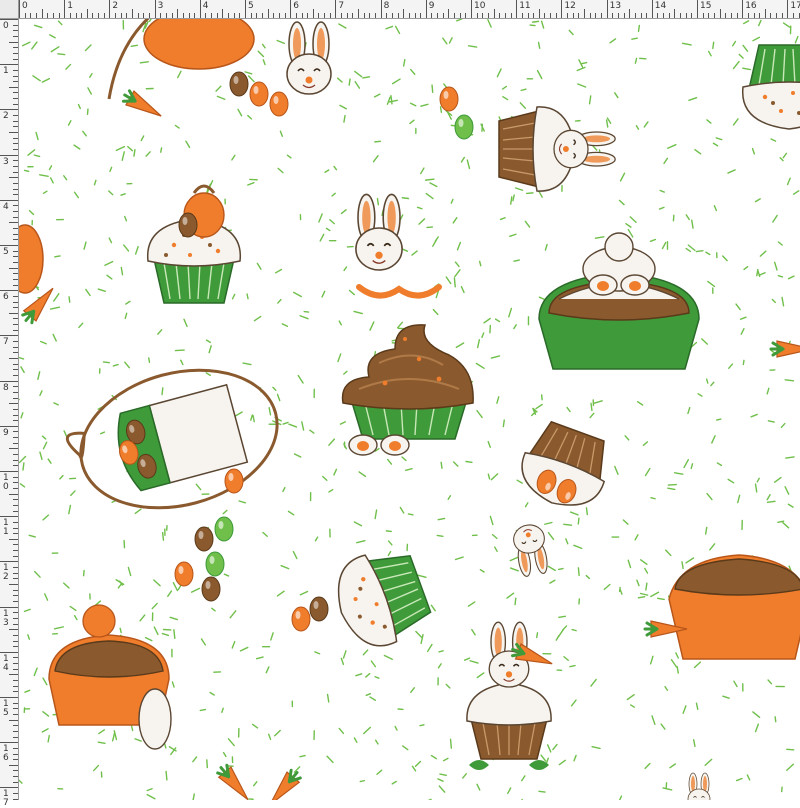 The height and width of the screenshot is (808, 800). Describe the element at coordinates (432, 6) in the screenshot. I see `ruler-label: 9` at that location.